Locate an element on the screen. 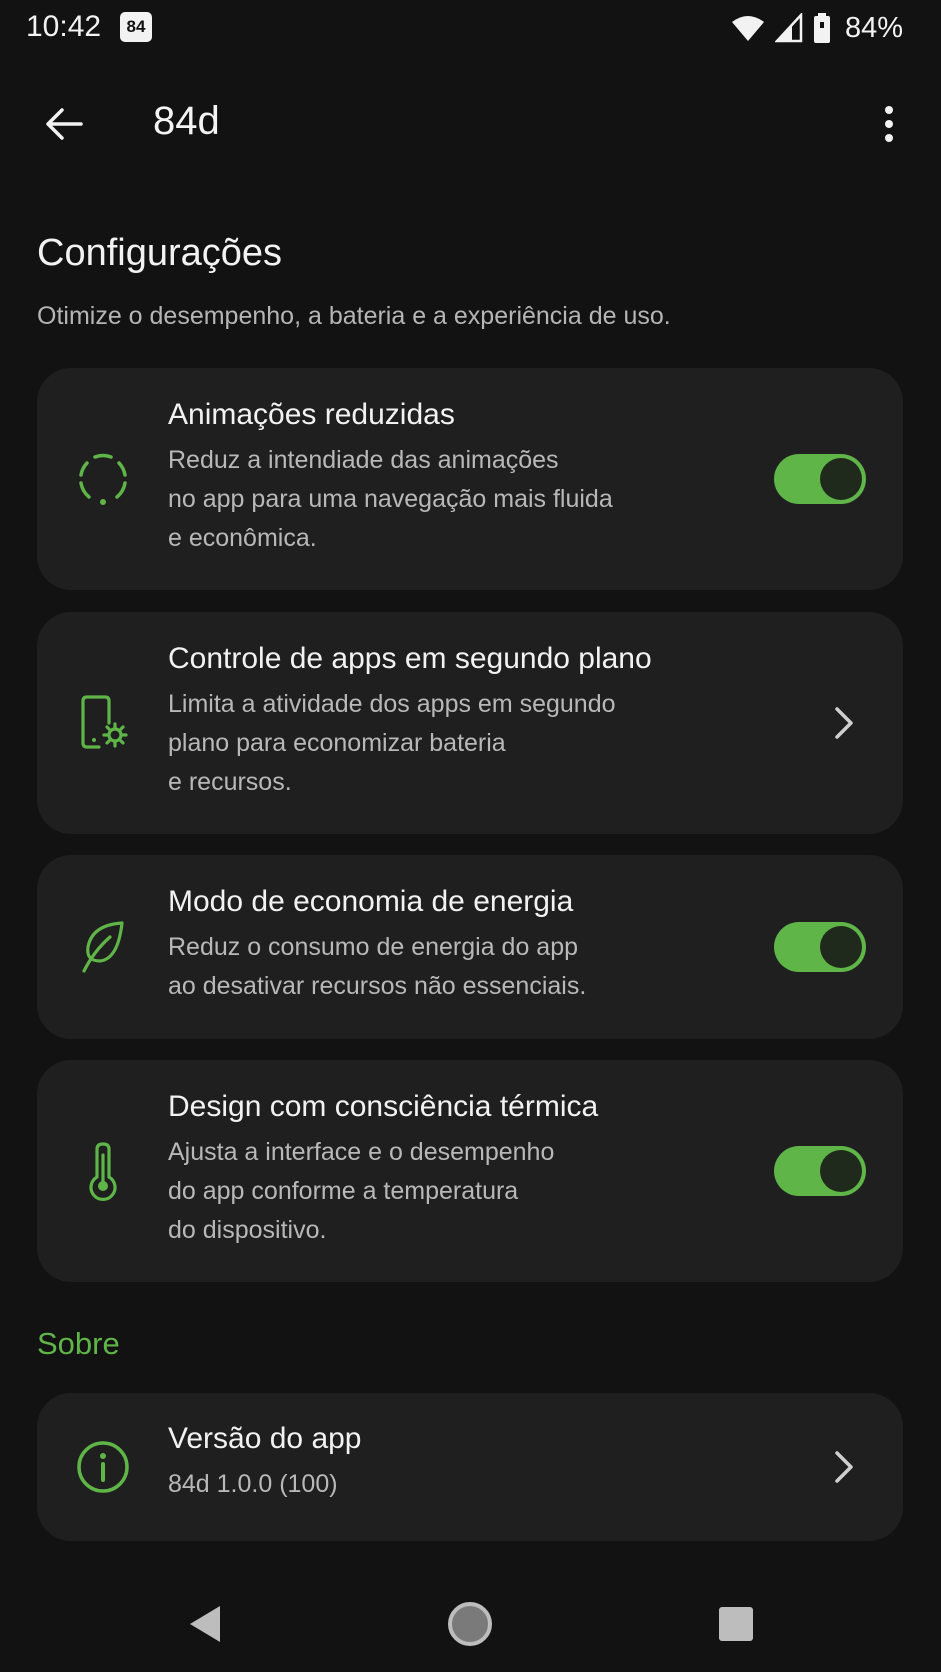 The height and width of the screenshot is (1672, 941). more-options-button is located at coordinates (889, 124).